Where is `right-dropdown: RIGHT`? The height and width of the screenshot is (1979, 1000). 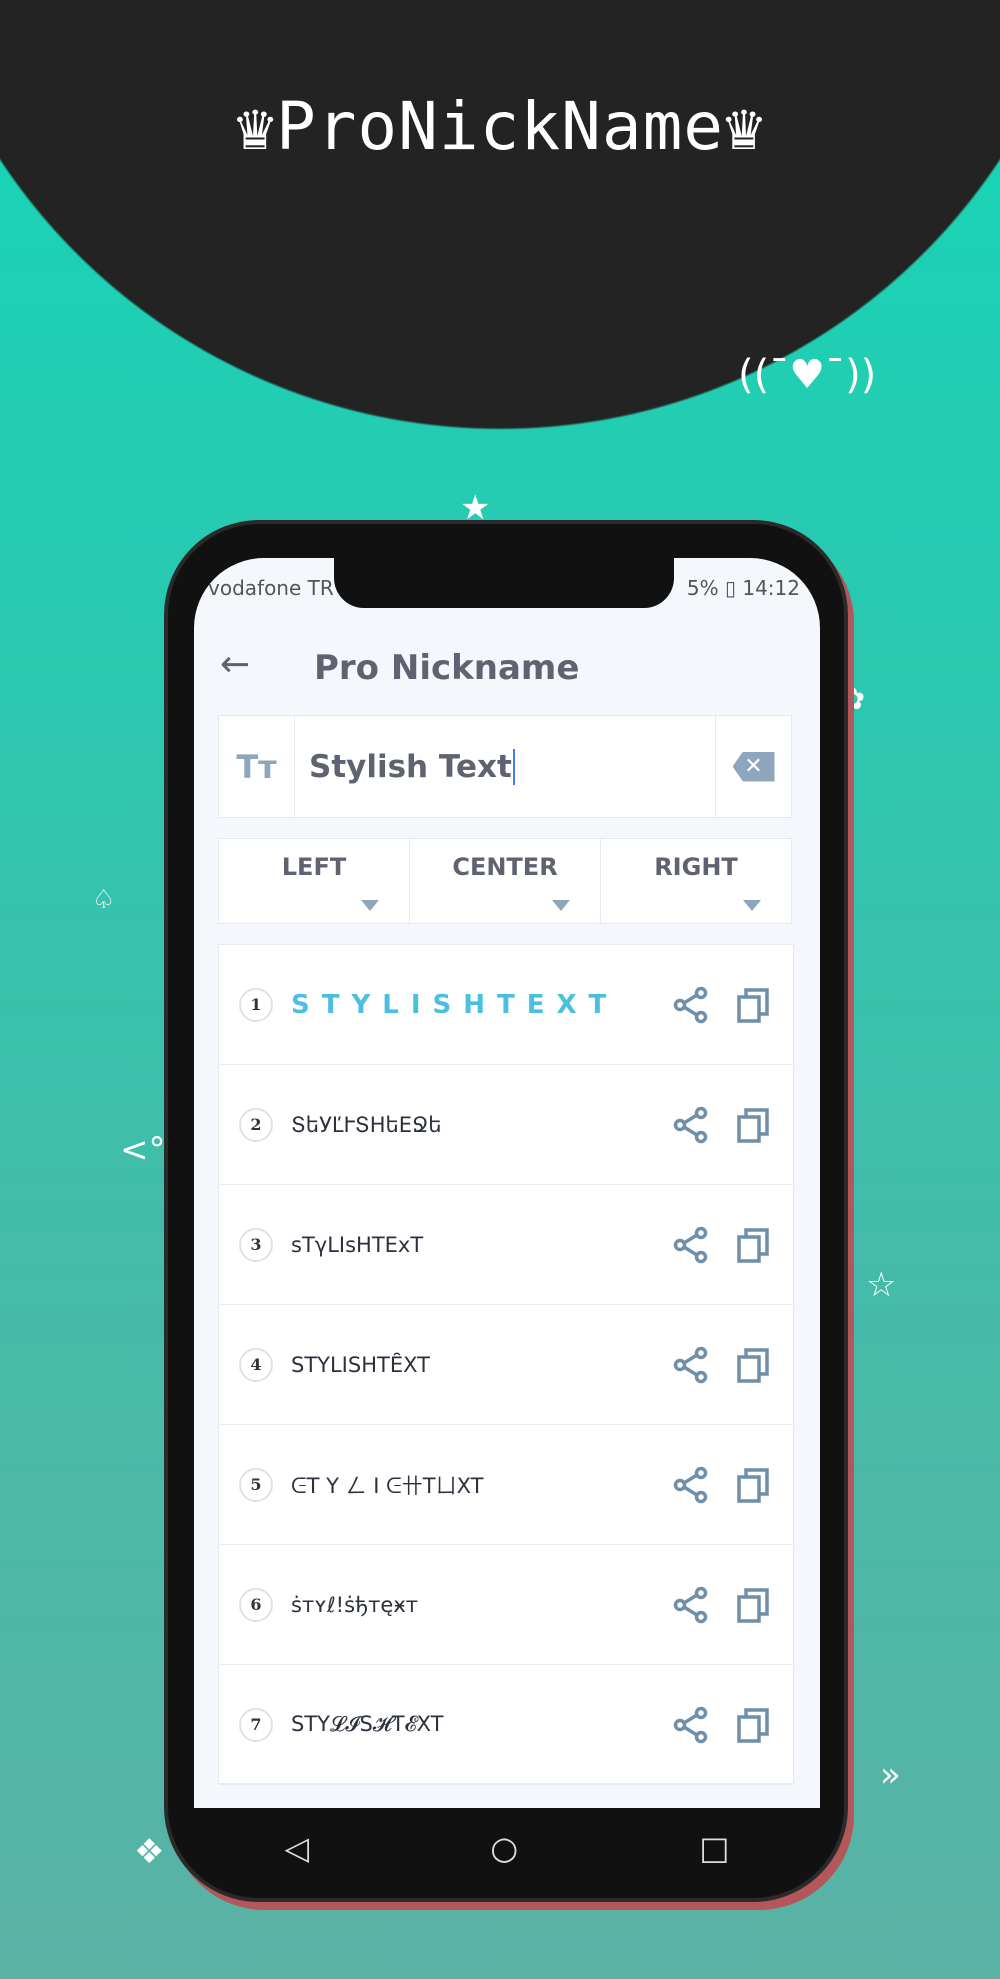
right-dropdown: RIGHT is located at coordinates (696, 881).